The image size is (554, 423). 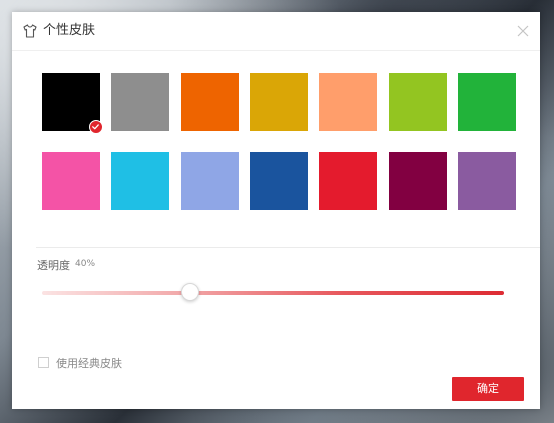 What do you see at coordinates (96, 127) in the screenshot?
I see `selected-check-icon` at bounding box center [96, 127].